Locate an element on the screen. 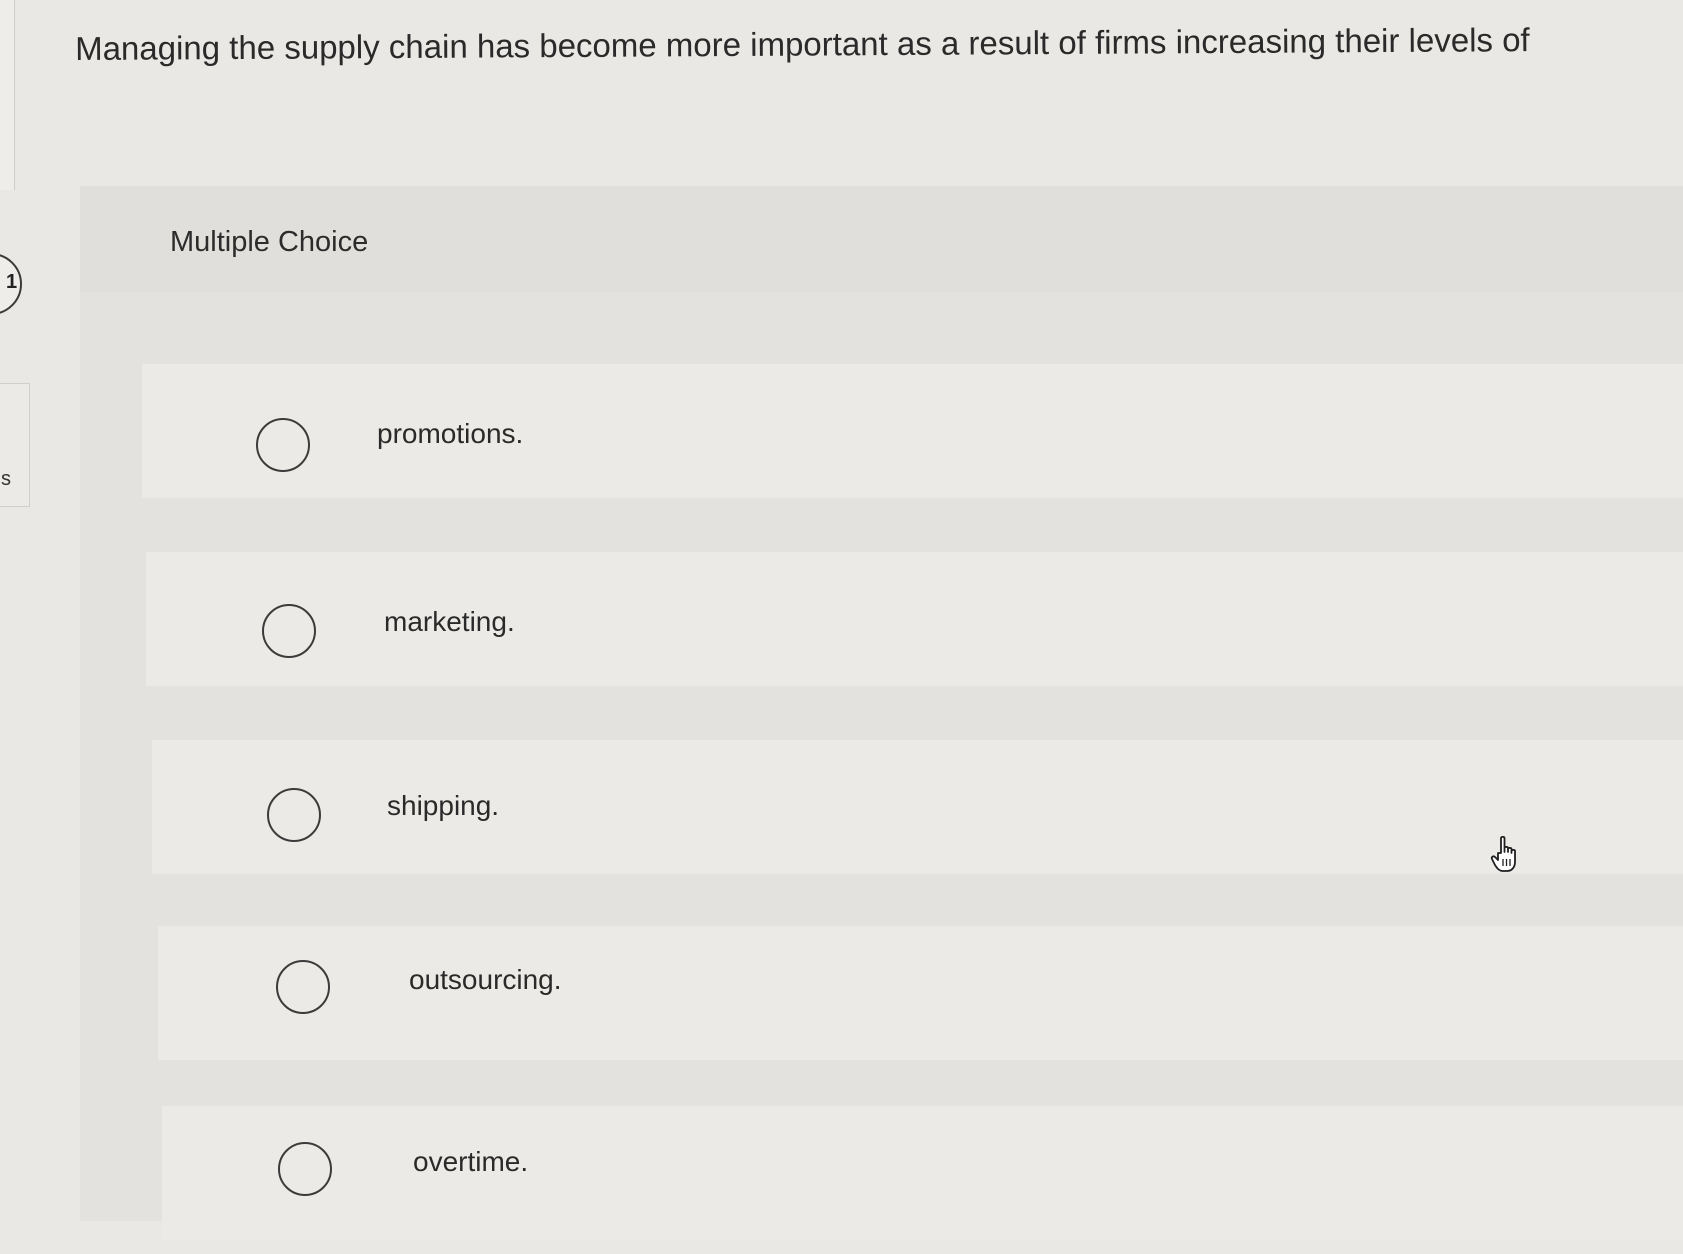  option-label: shipping. is located at coordinates (443, 805).